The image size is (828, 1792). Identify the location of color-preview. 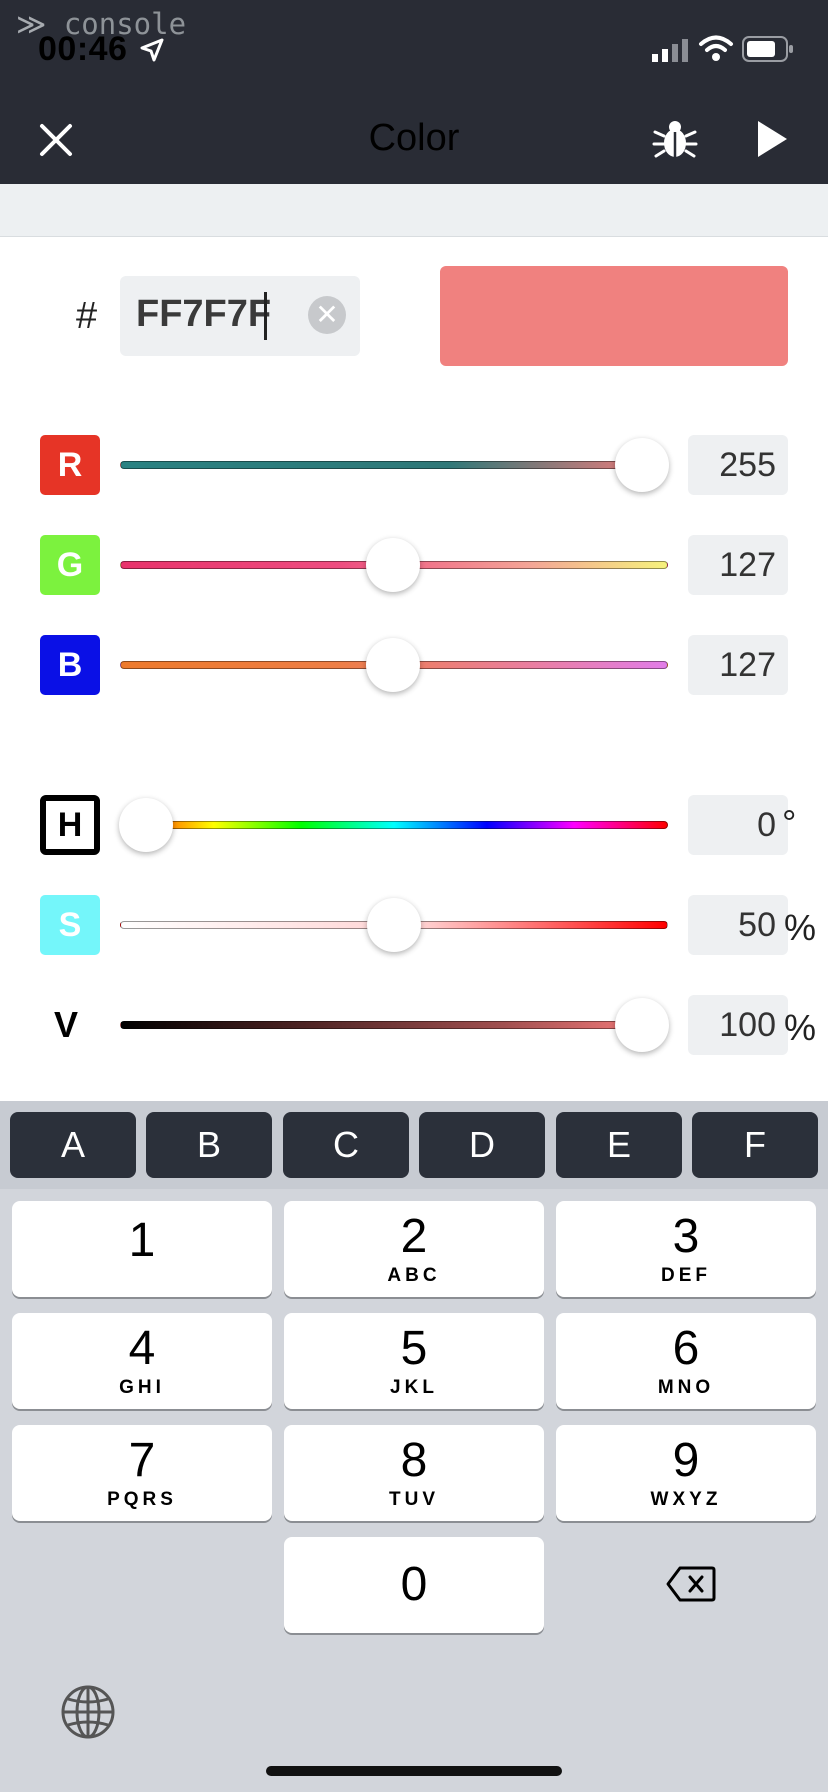
(614, 316).